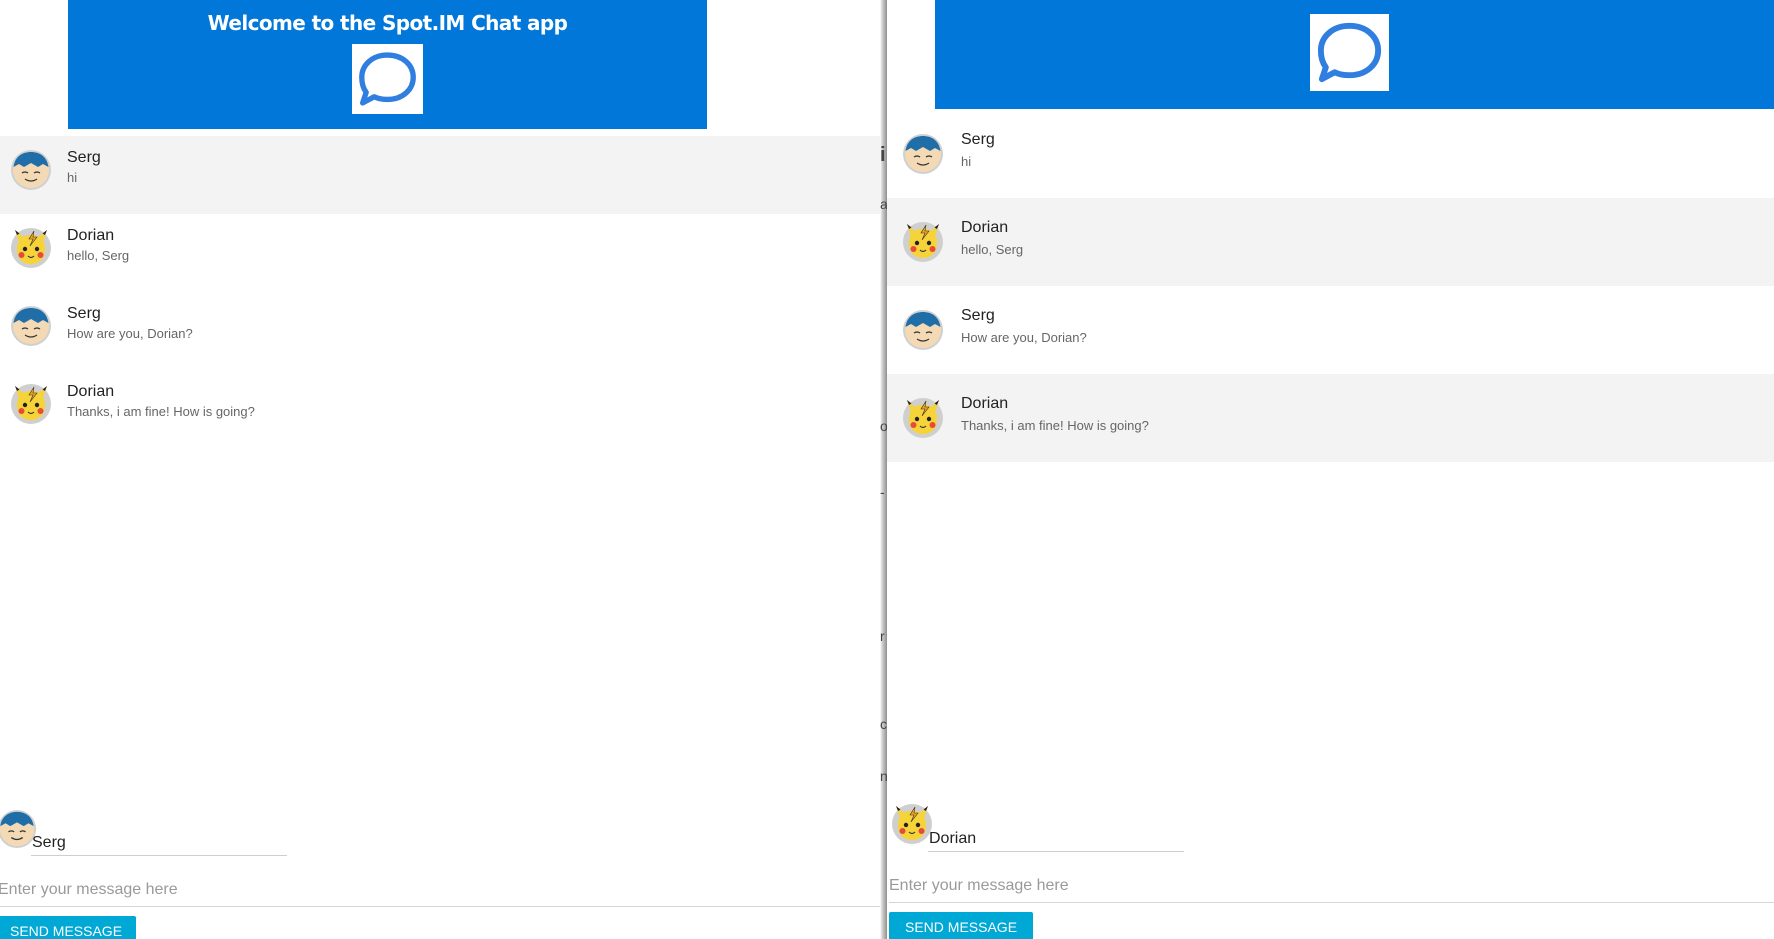 This screenshot has width=1774, height=939. I want to click on background-fragment: i, so click(883, 155).